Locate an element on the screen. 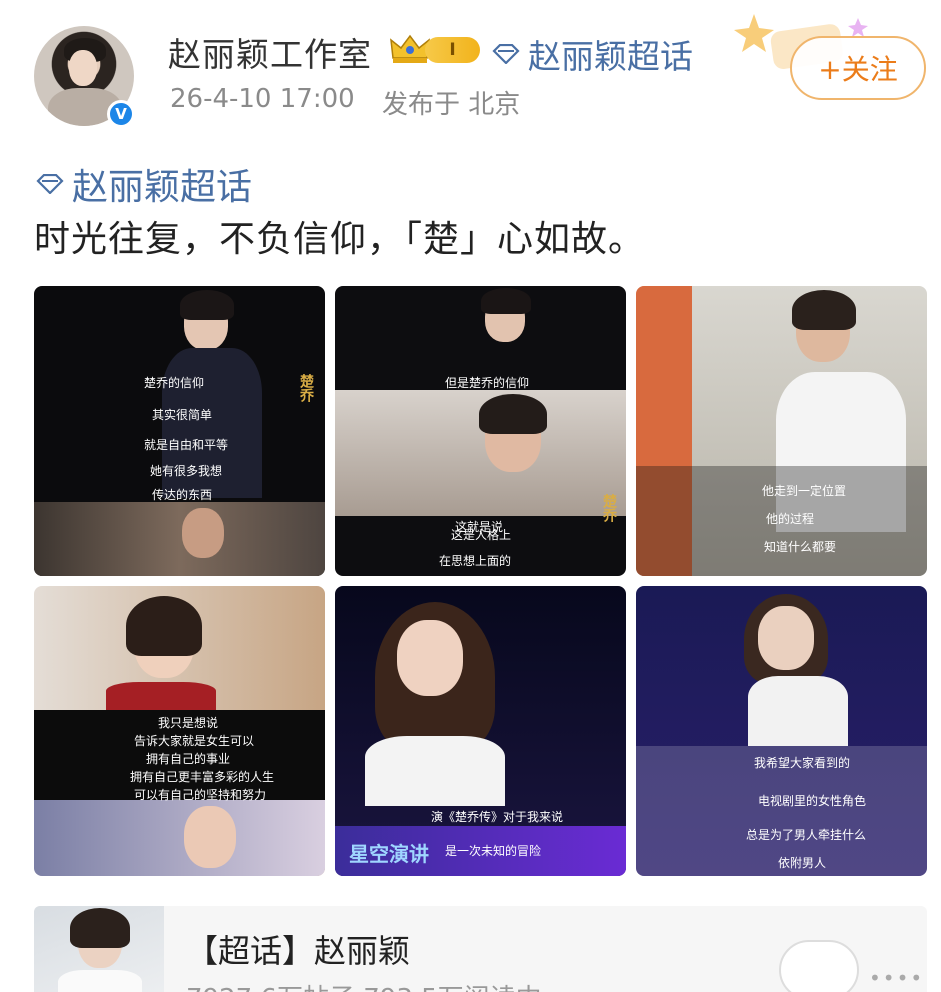 This screenshot has width=941, height=992. image-caption: 依附男人 is located at coordinates (802, 863).